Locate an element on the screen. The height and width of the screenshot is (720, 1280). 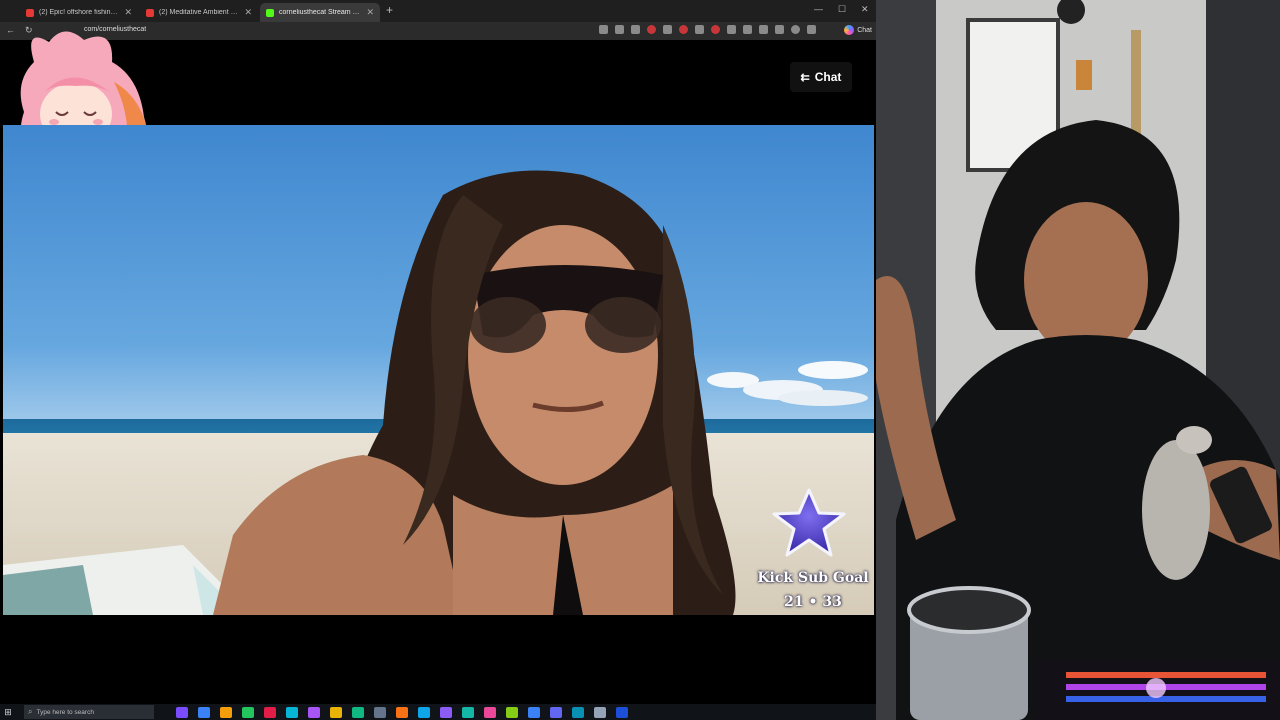
search-icon: ⌕ is located at coordinates (30, 711).